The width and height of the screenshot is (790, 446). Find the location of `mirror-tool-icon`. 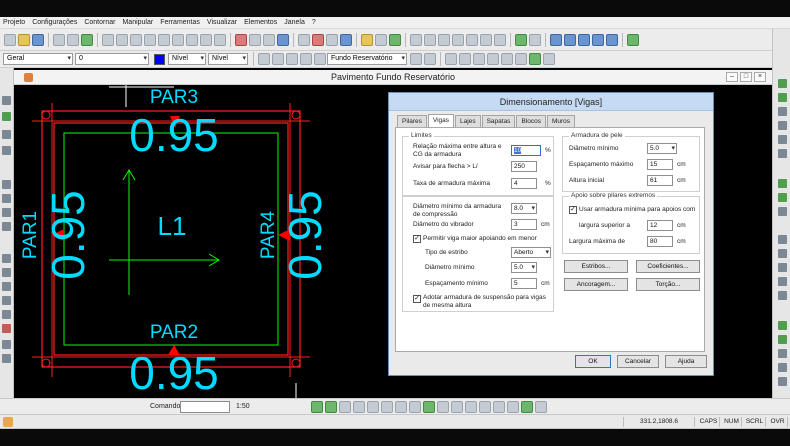

mirror-tool-icon is located at coordinates (6, 150).